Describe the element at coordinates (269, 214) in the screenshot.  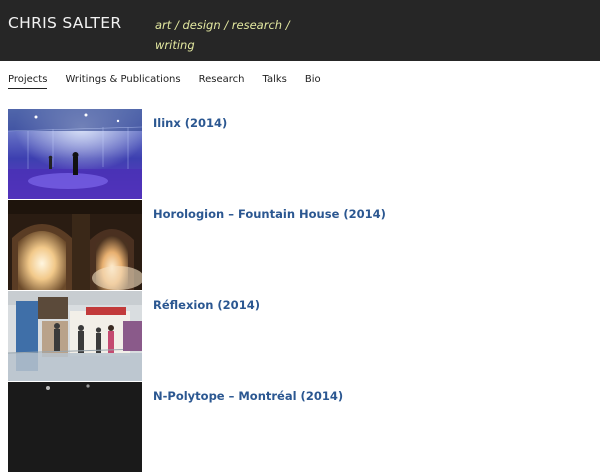
I see `project-title: Horologion – Fountain House (2014)` at that location.